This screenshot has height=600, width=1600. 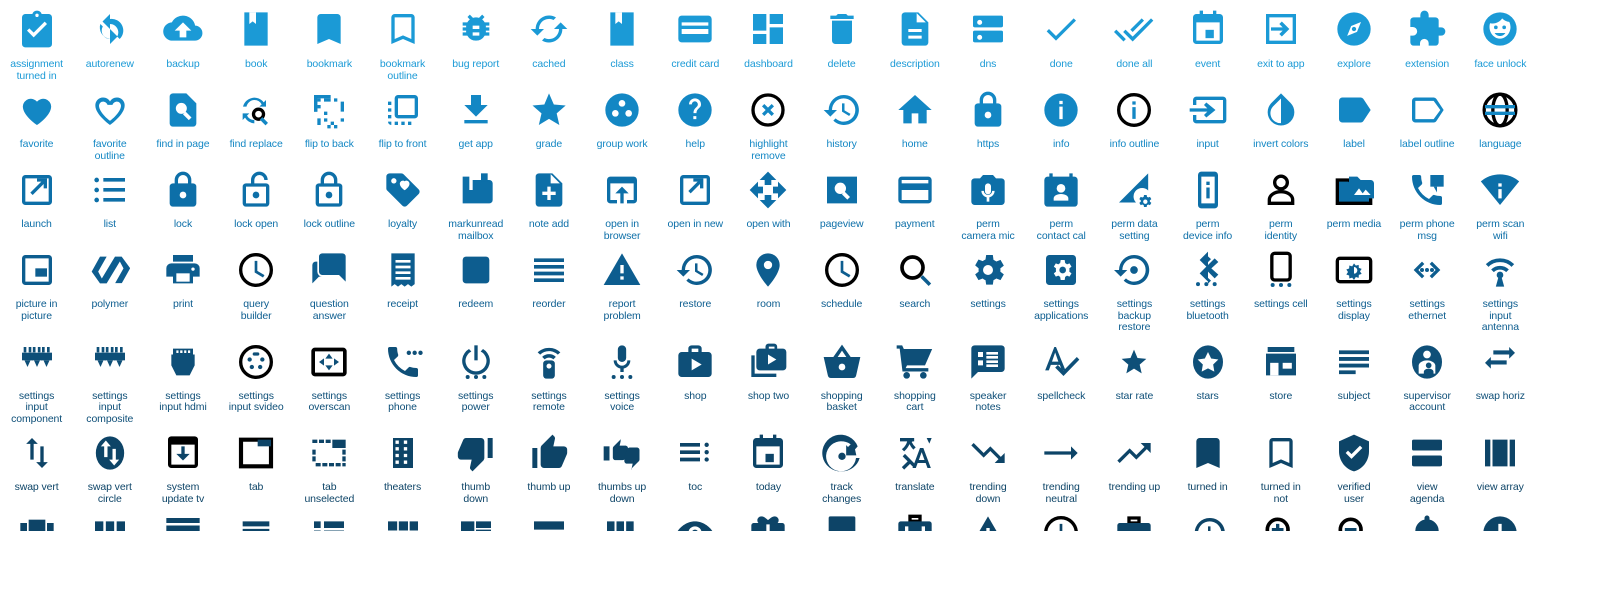 I want to click on icon-cell-shop-two: shop two, so click(x=768, y=368).